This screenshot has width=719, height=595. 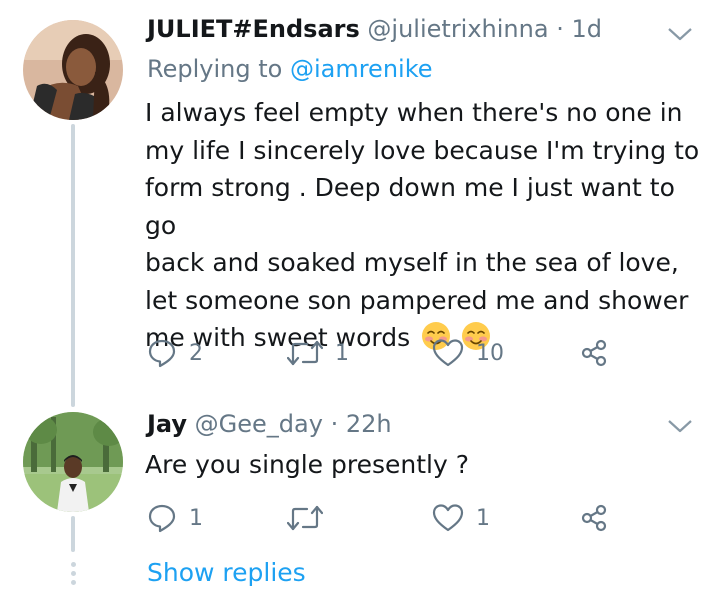 What do you see at coordinates (382, 518) in the screenshot?
I see `tweet-actions: 1 1` at bounding box center [382, 518].